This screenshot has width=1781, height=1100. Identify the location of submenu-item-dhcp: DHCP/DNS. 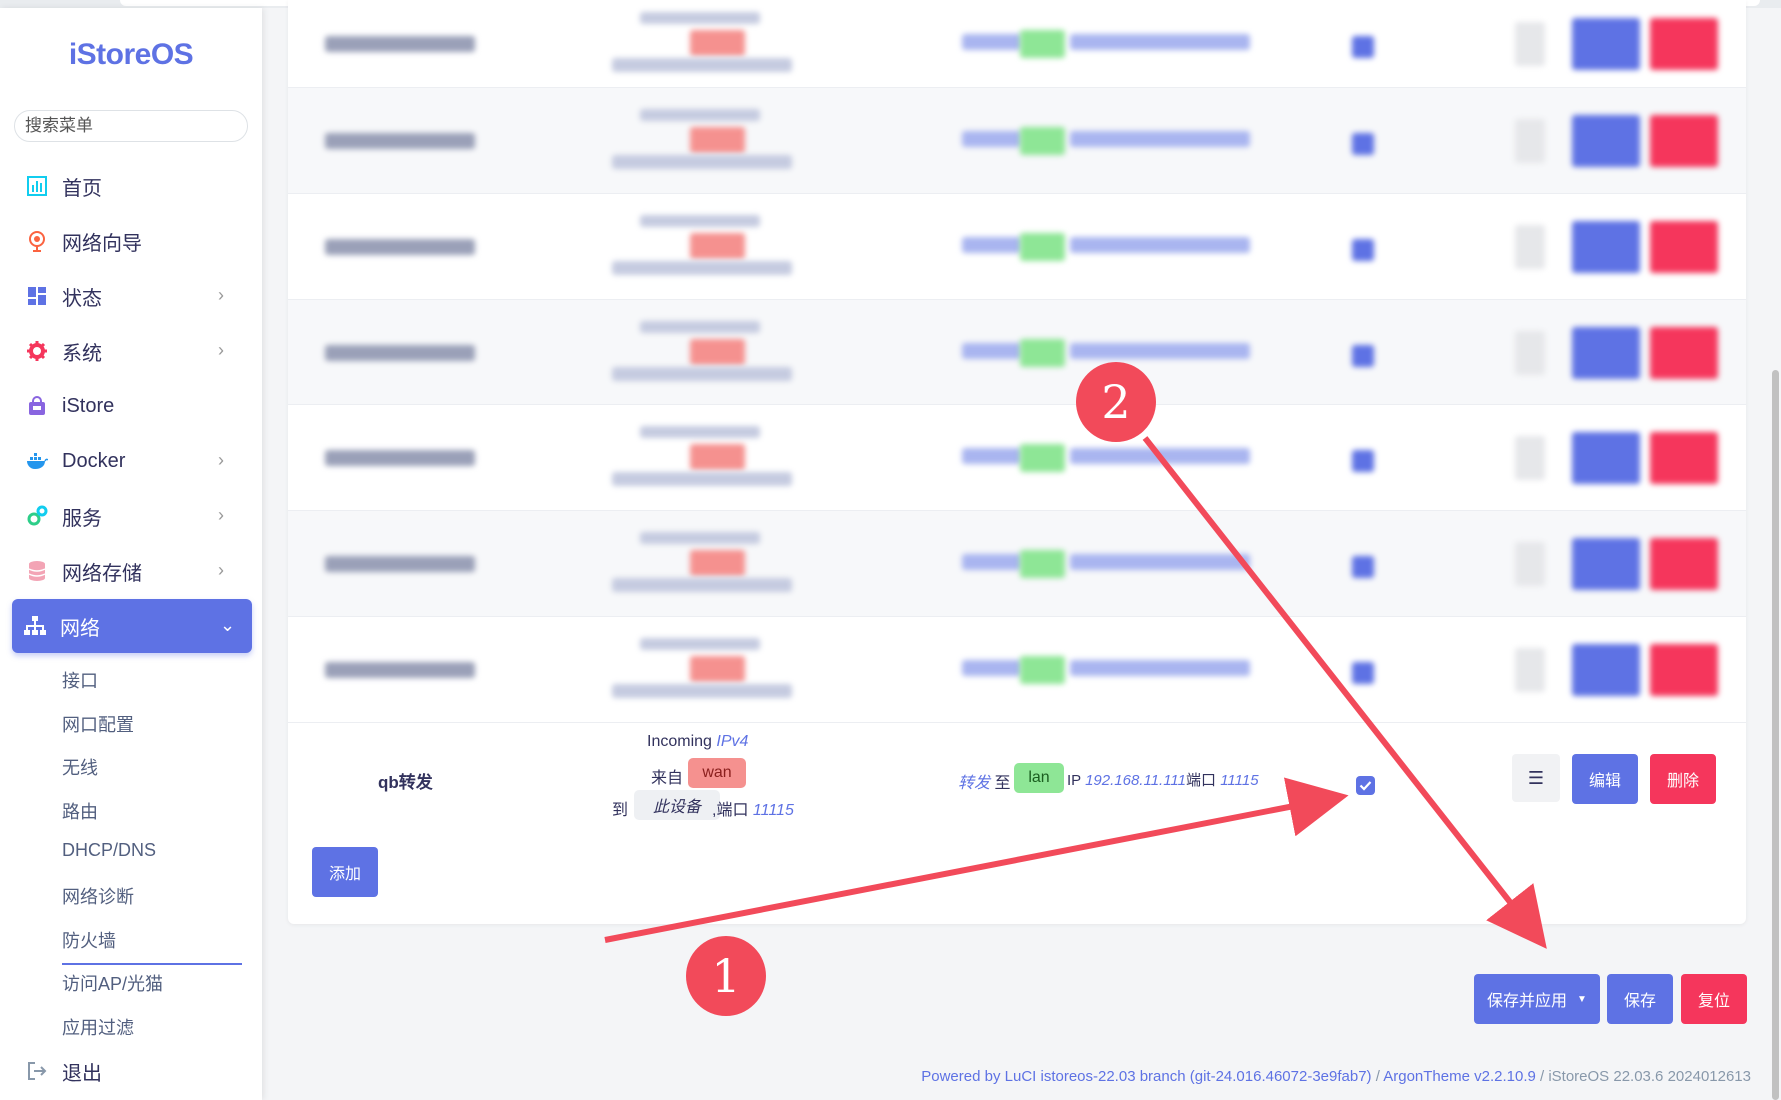
(109, 850).